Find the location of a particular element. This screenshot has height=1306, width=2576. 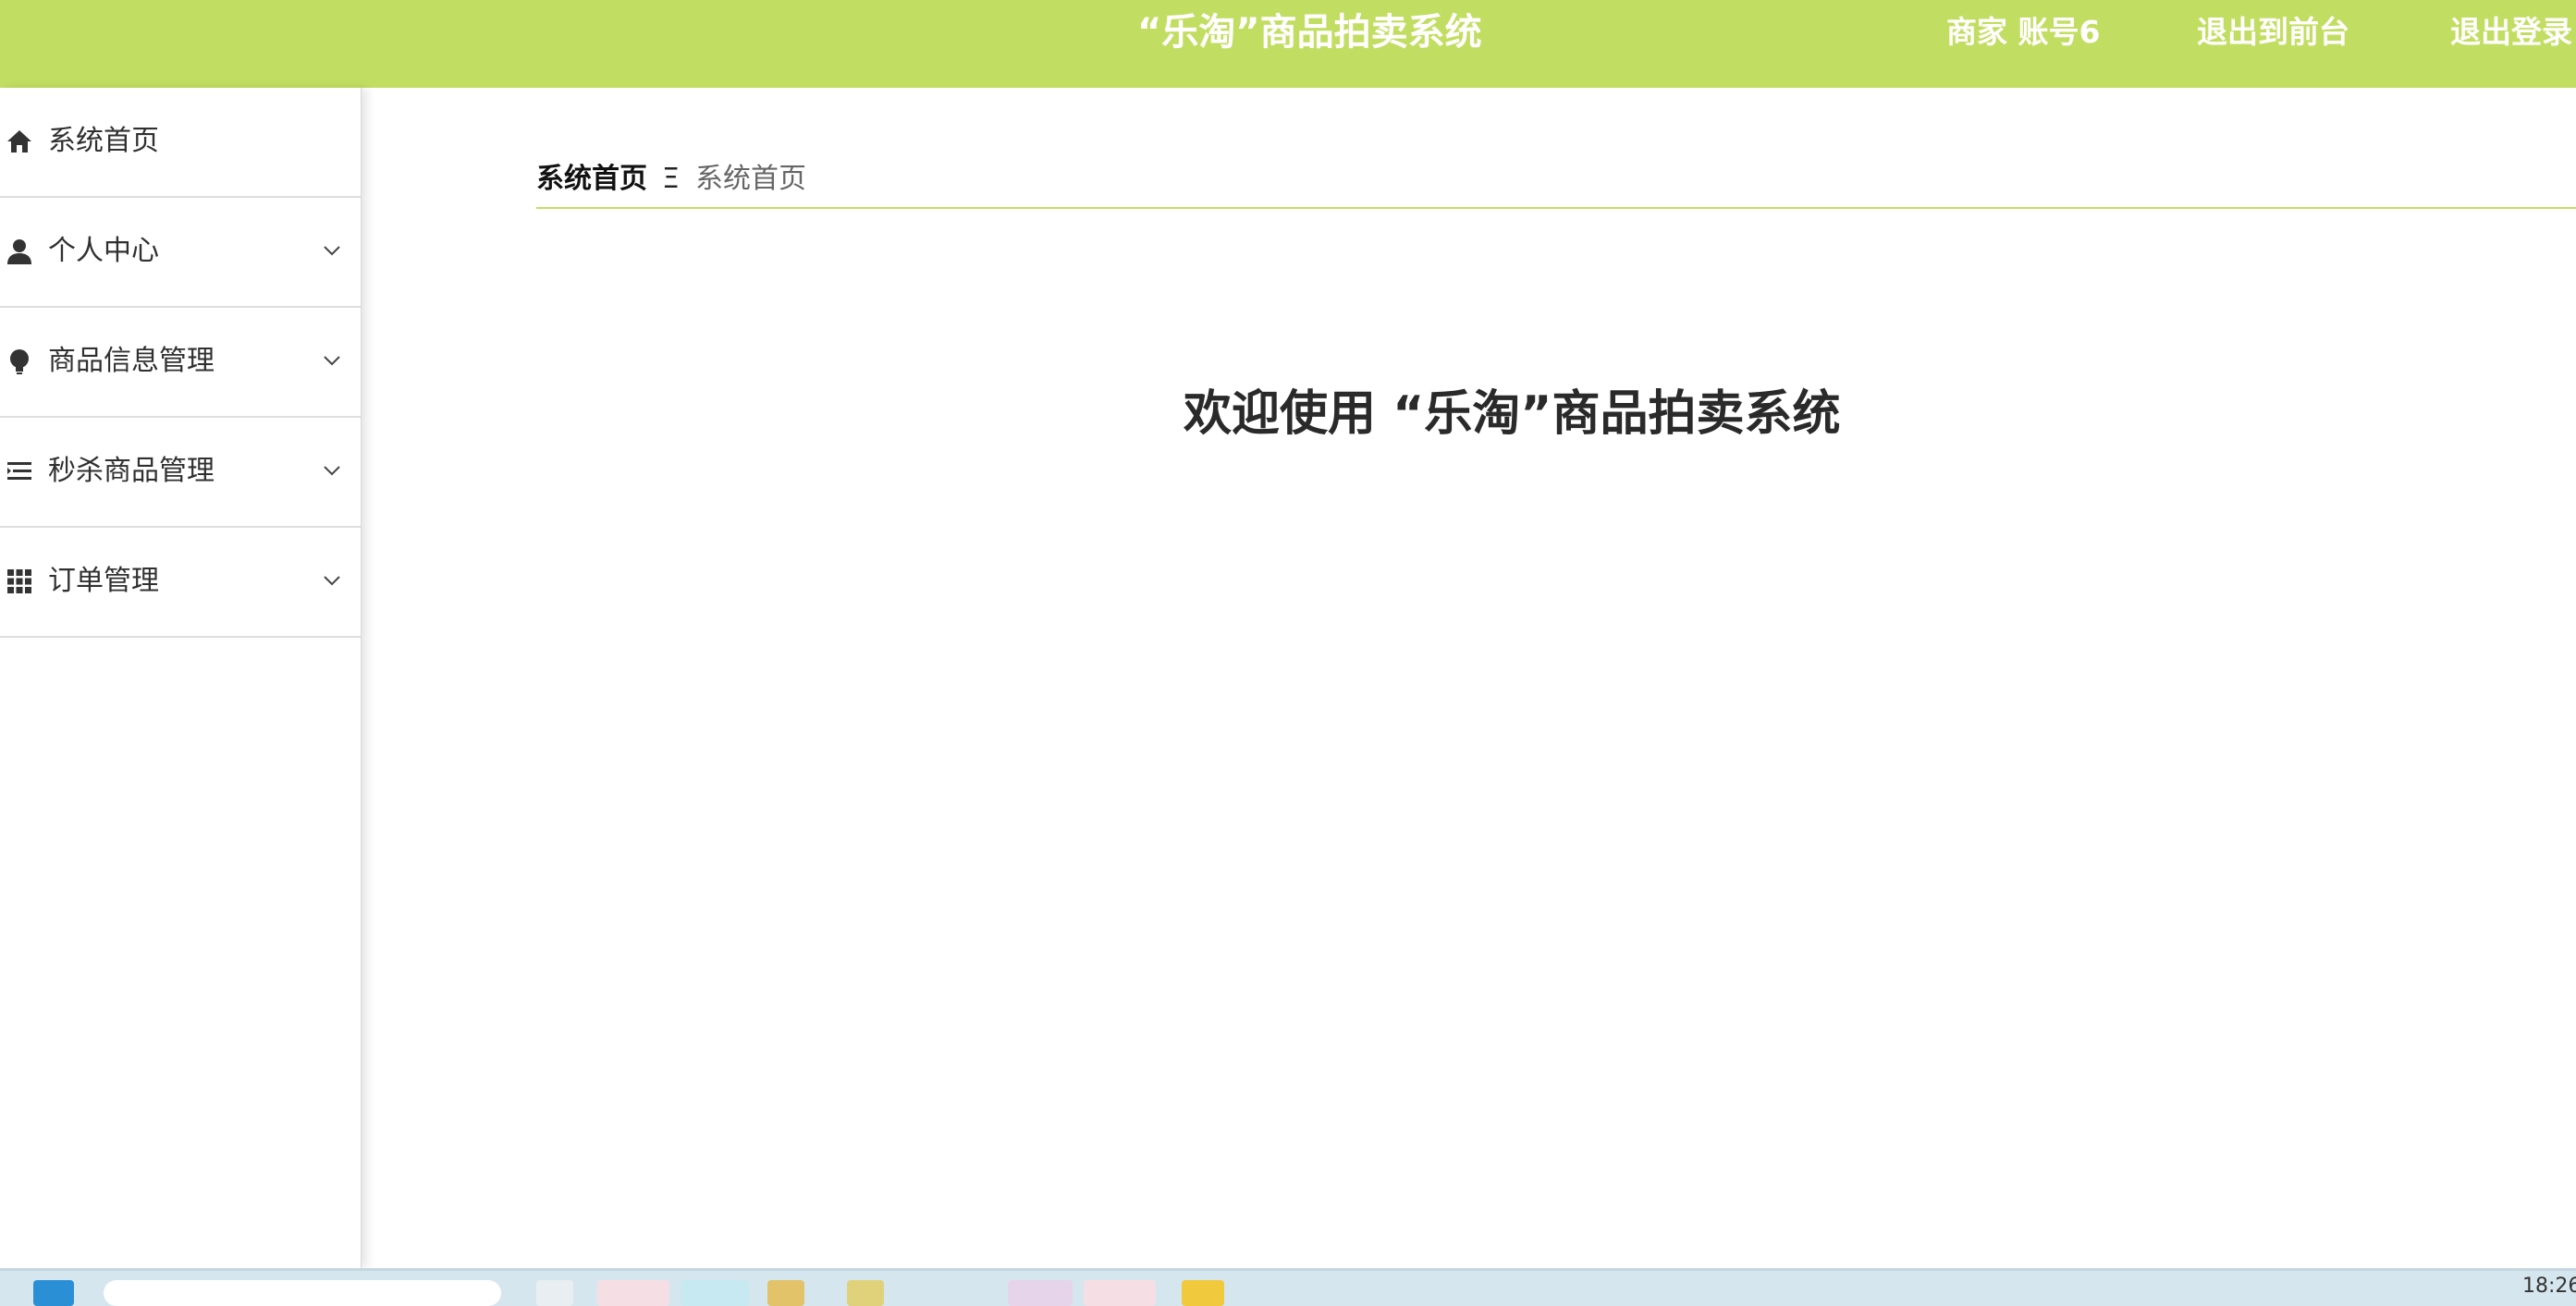

logout-link: 退出登录 is located at coordinates (2511, 32).